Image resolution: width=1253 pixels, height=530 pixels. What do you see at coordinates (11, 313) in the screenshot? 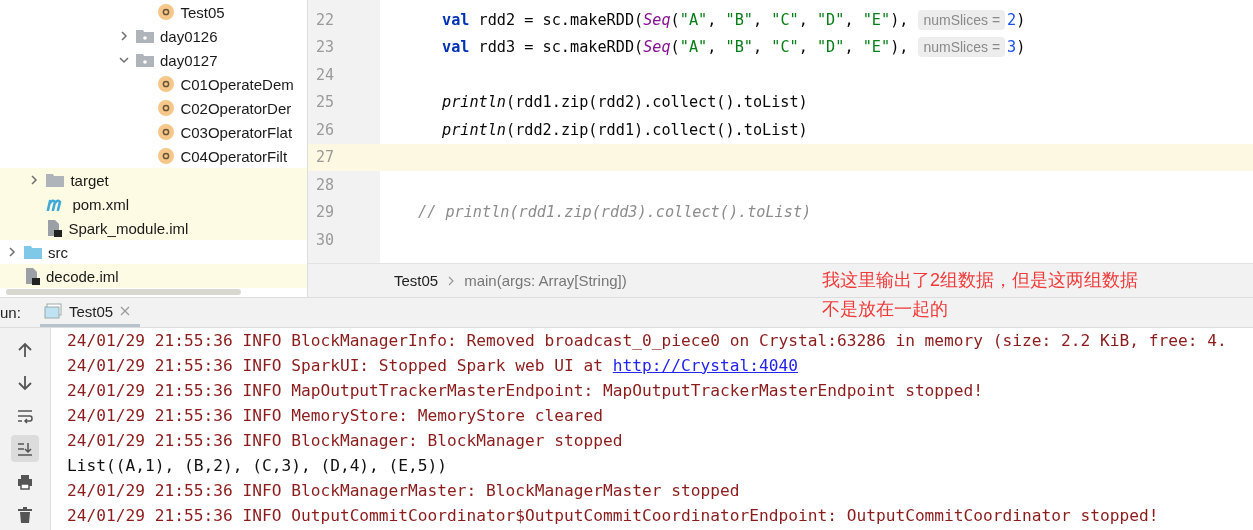
I see `run-label: un:` at bounding box center [11, 313].